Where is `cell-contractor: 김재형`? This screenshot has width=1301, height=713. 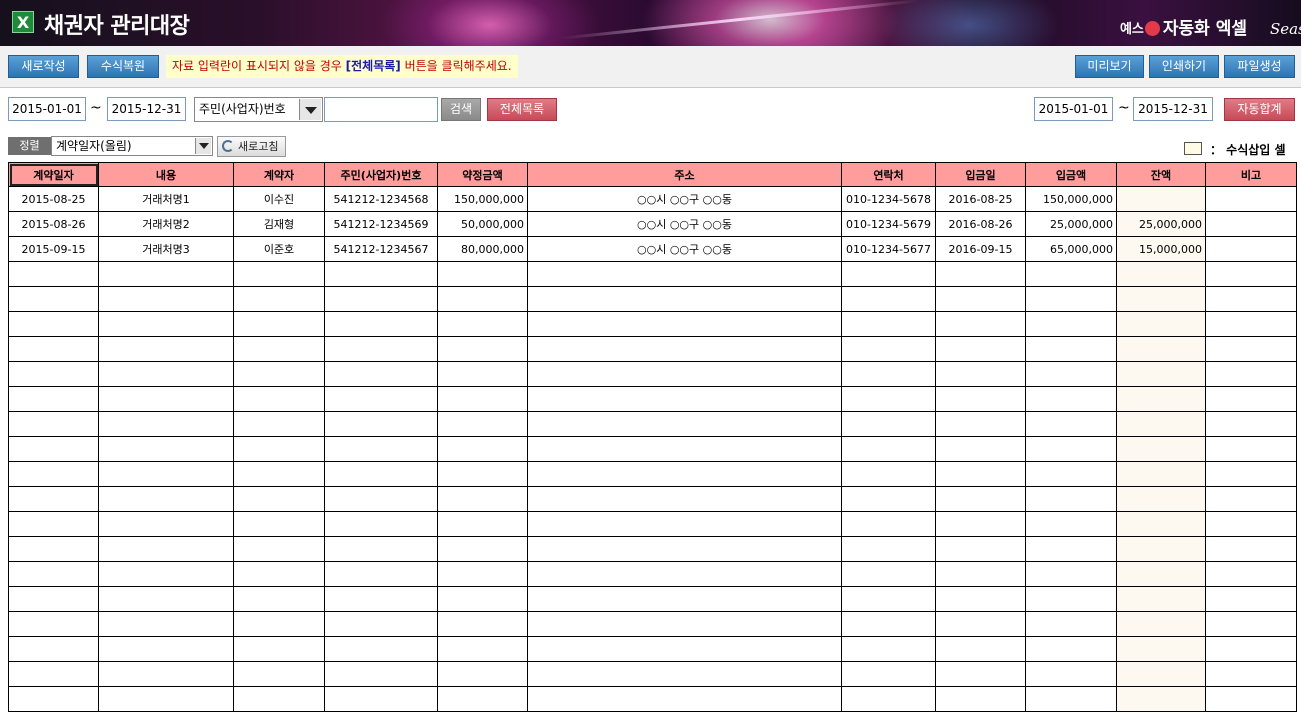
cell-contractor: 김재형 is located at coordinates (279, 224).